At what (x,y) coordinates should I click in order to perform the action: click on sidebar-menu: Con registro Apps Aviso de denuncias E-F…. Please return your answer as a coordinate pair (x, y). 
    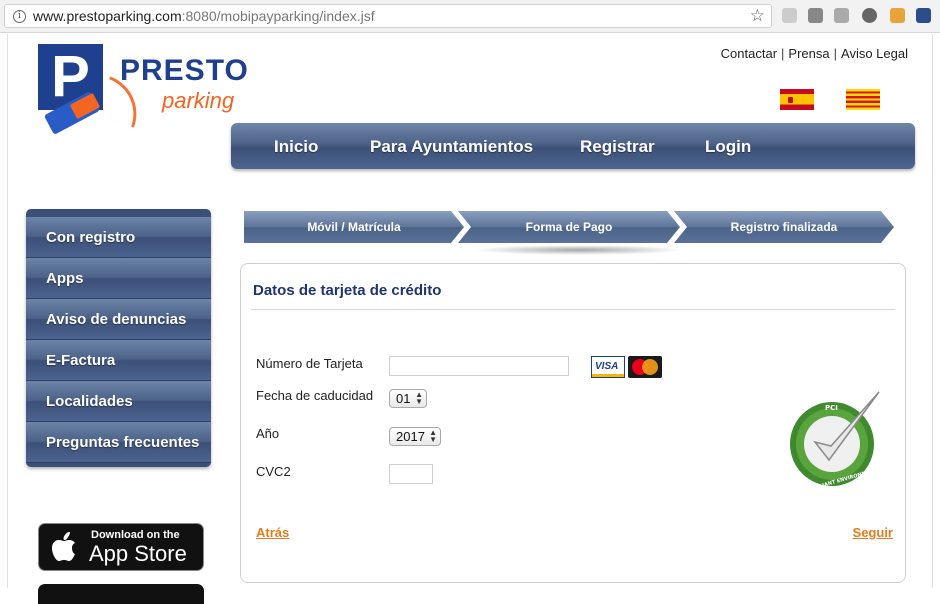
    Looking at the image, I should click on (118, 338).